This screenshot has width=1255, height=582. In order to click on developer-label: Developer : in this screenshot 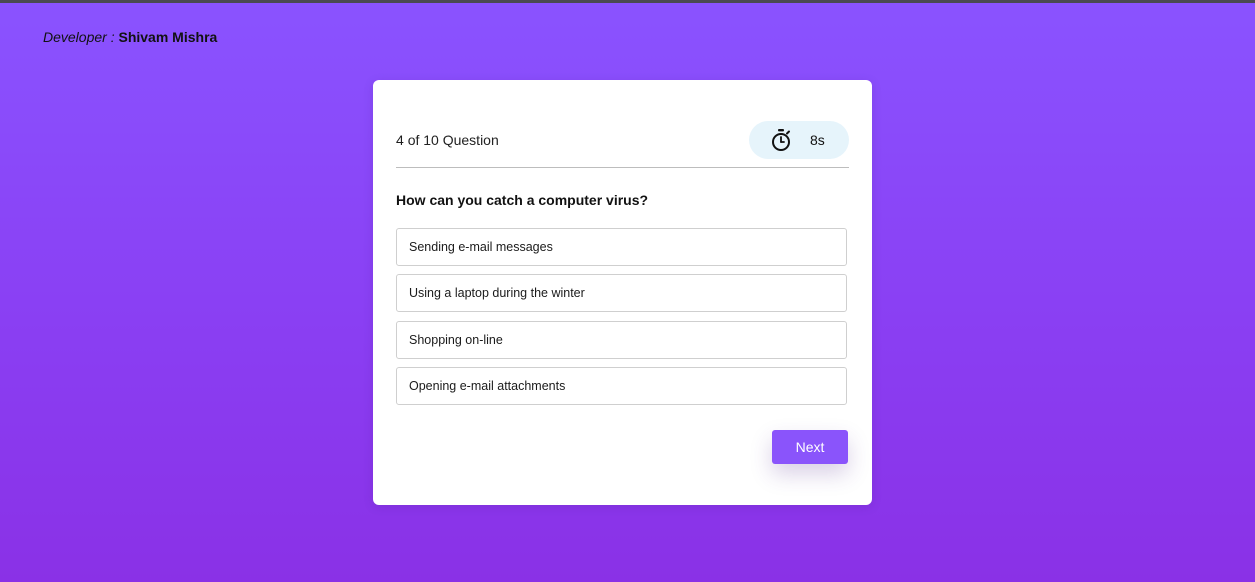, I will do `click(79, 37)`.